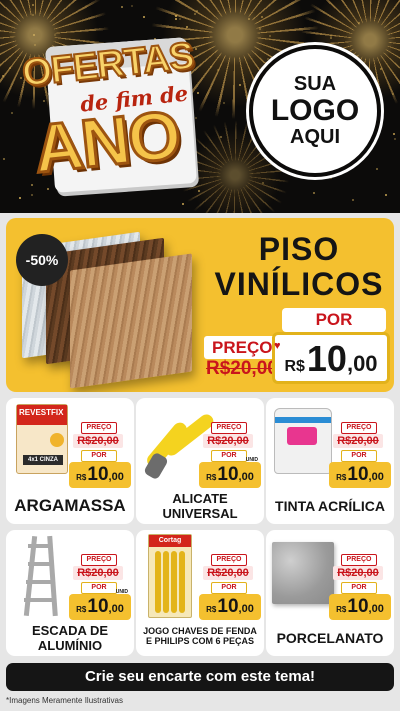  Describe the element at coordinates (70, 505) in the screenshot. I see `product-name: ARGAMASSA` at that location.